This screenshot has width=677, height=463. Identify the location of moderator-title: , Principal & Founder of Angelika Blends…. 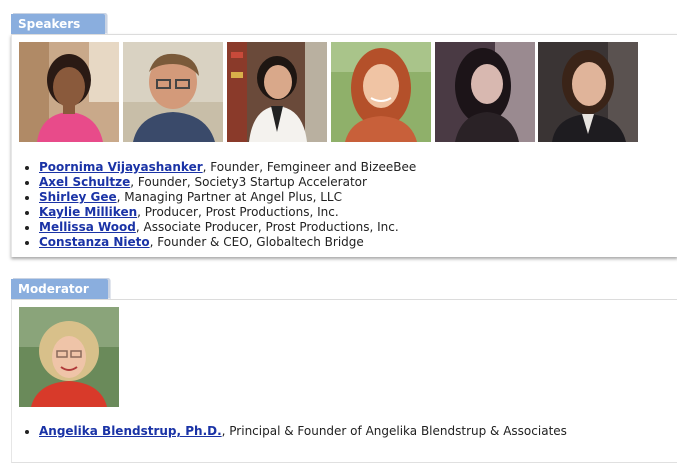
(394, 431).